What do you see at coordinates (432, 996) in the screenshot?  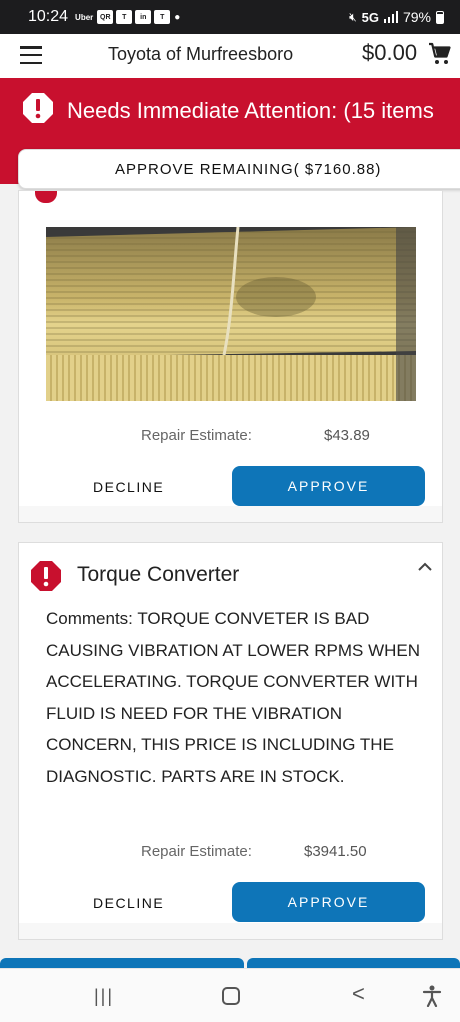 I see `accessibility-icon` at bounding box center [432, 996].